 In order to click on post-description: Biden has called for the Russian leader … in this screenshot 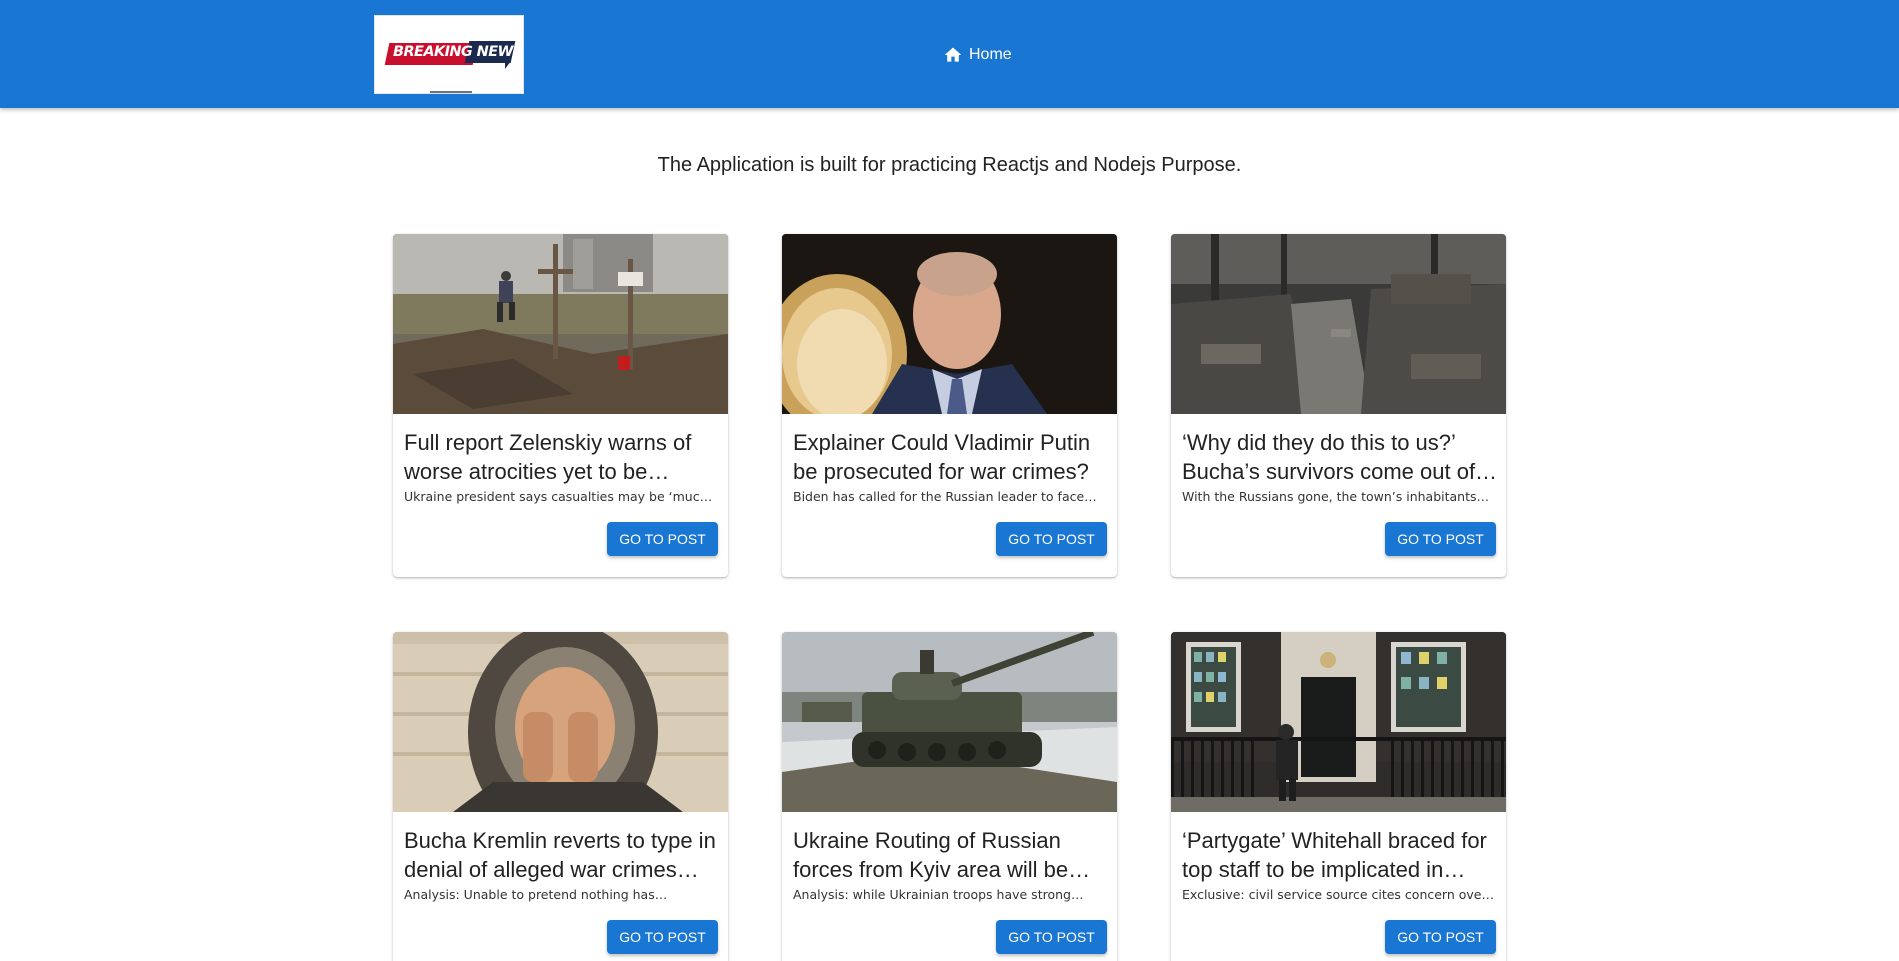, I will do `click(945, 496)`.